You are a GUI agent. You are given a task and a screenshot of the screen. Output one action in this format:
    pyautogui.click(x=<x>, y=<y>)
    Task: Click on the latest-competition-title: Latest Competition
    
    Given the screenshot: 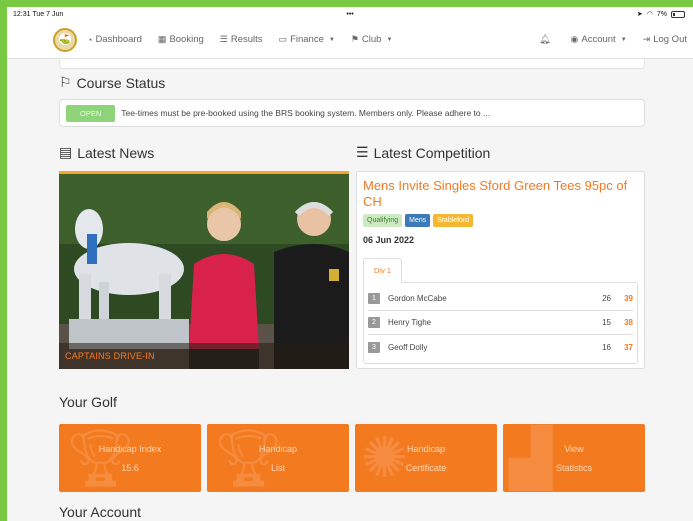 What is the action you would take?
    pyautogui.click(x=432, y=152)
    